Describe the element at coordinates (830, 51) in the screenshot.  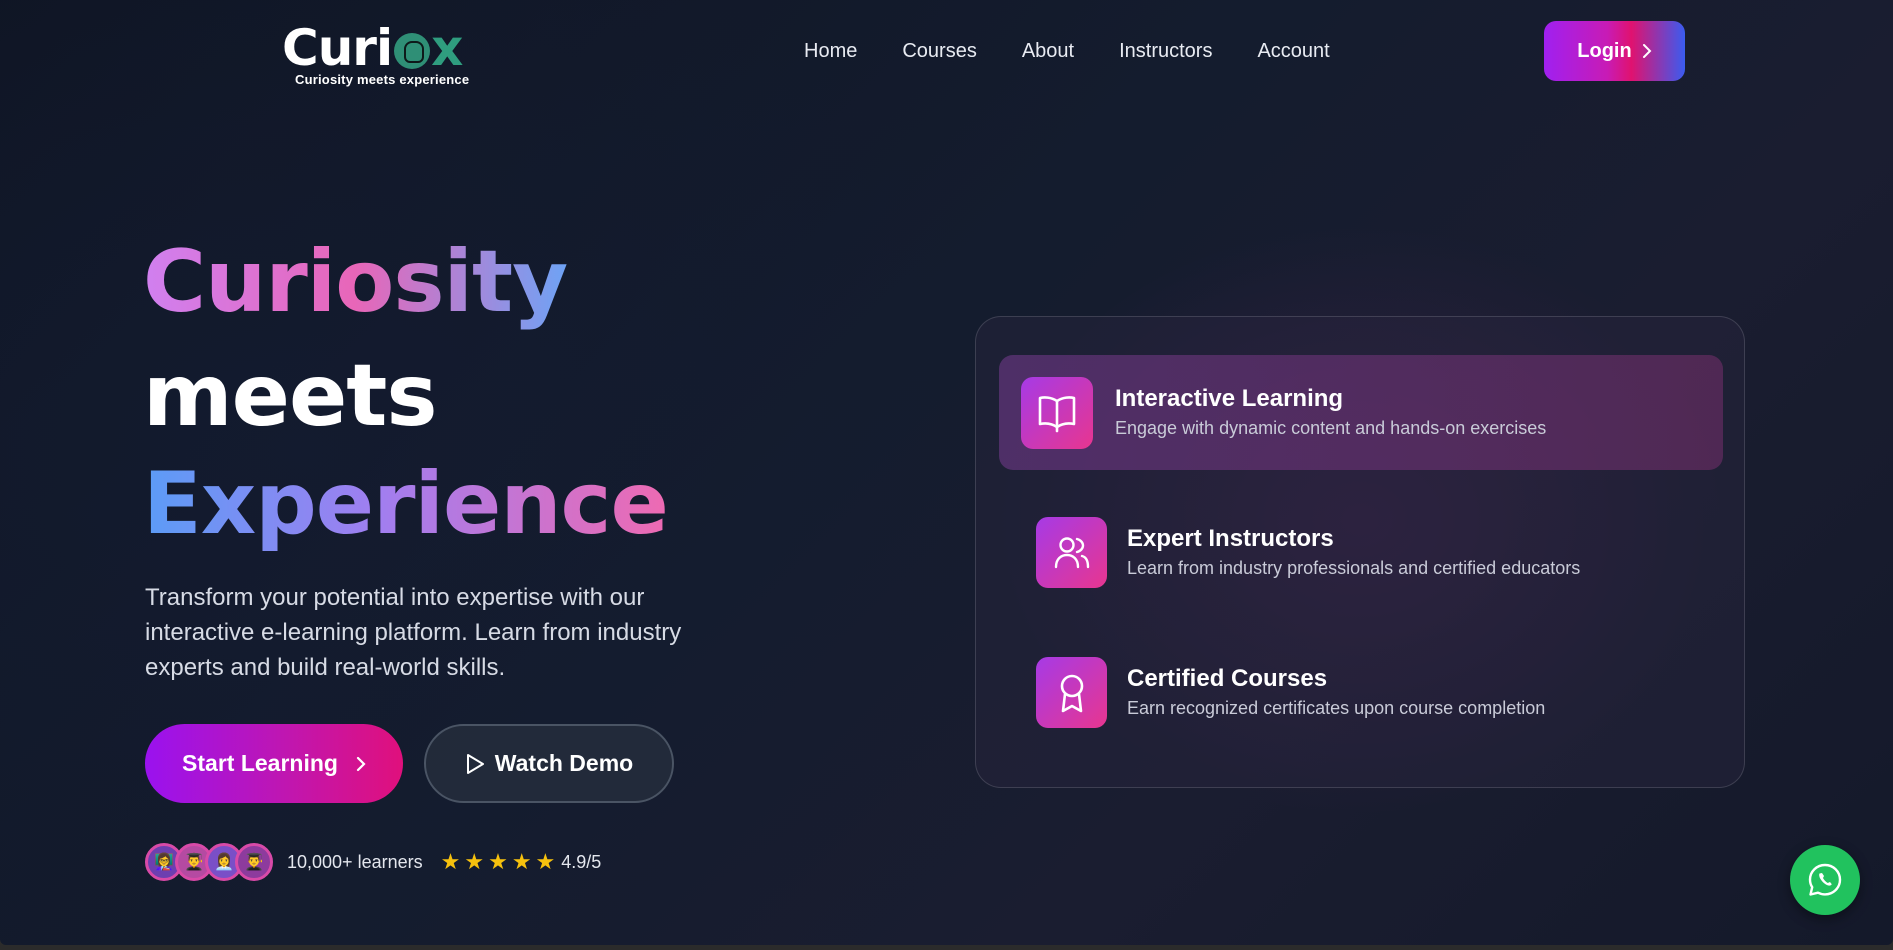
I see `nav-home: Home` at that location.